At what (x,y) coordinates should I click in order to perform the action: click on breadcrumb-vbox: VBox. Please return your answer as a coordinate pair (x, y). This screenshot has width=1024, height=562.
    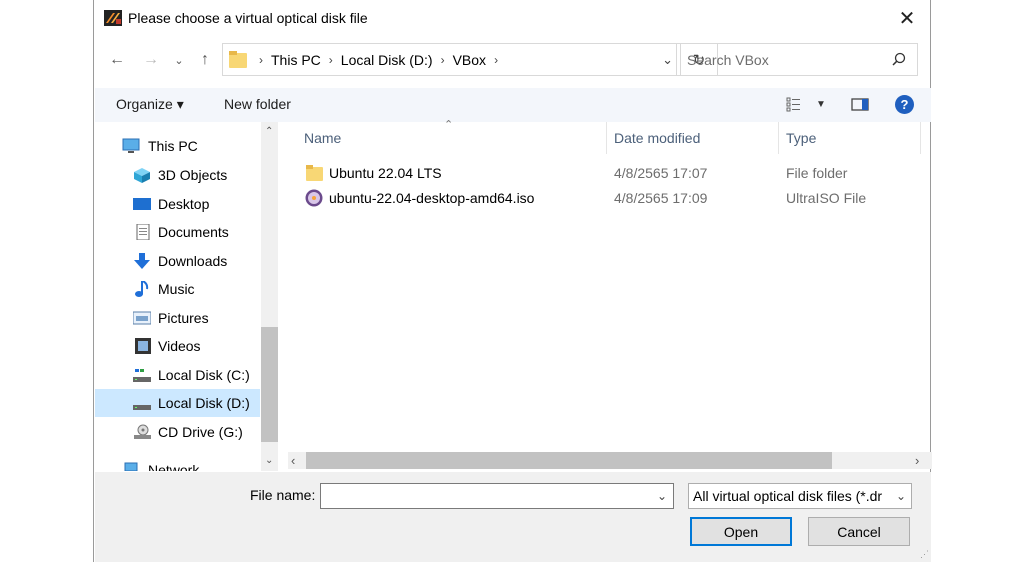
    Looking at the image, I should click on (469, 60).